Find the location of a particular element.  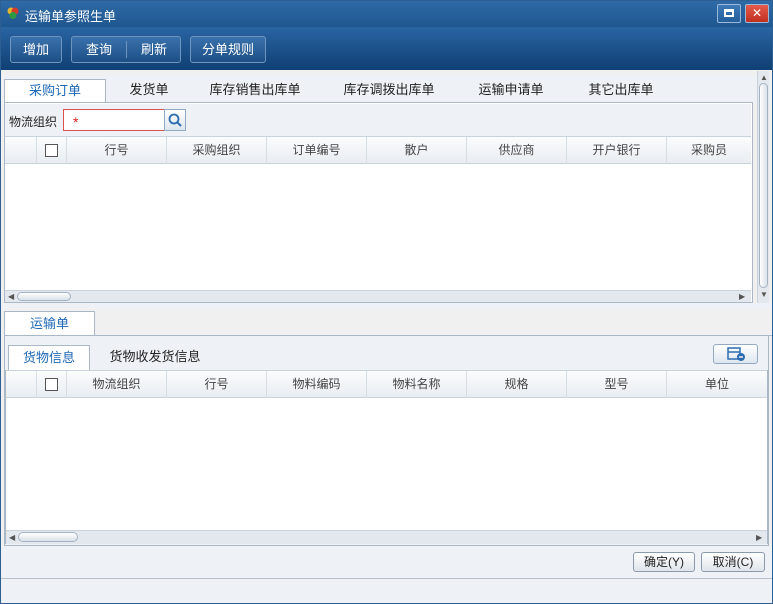

tab-transport-request: 运输申请单 is located at coordinates (511, 91).